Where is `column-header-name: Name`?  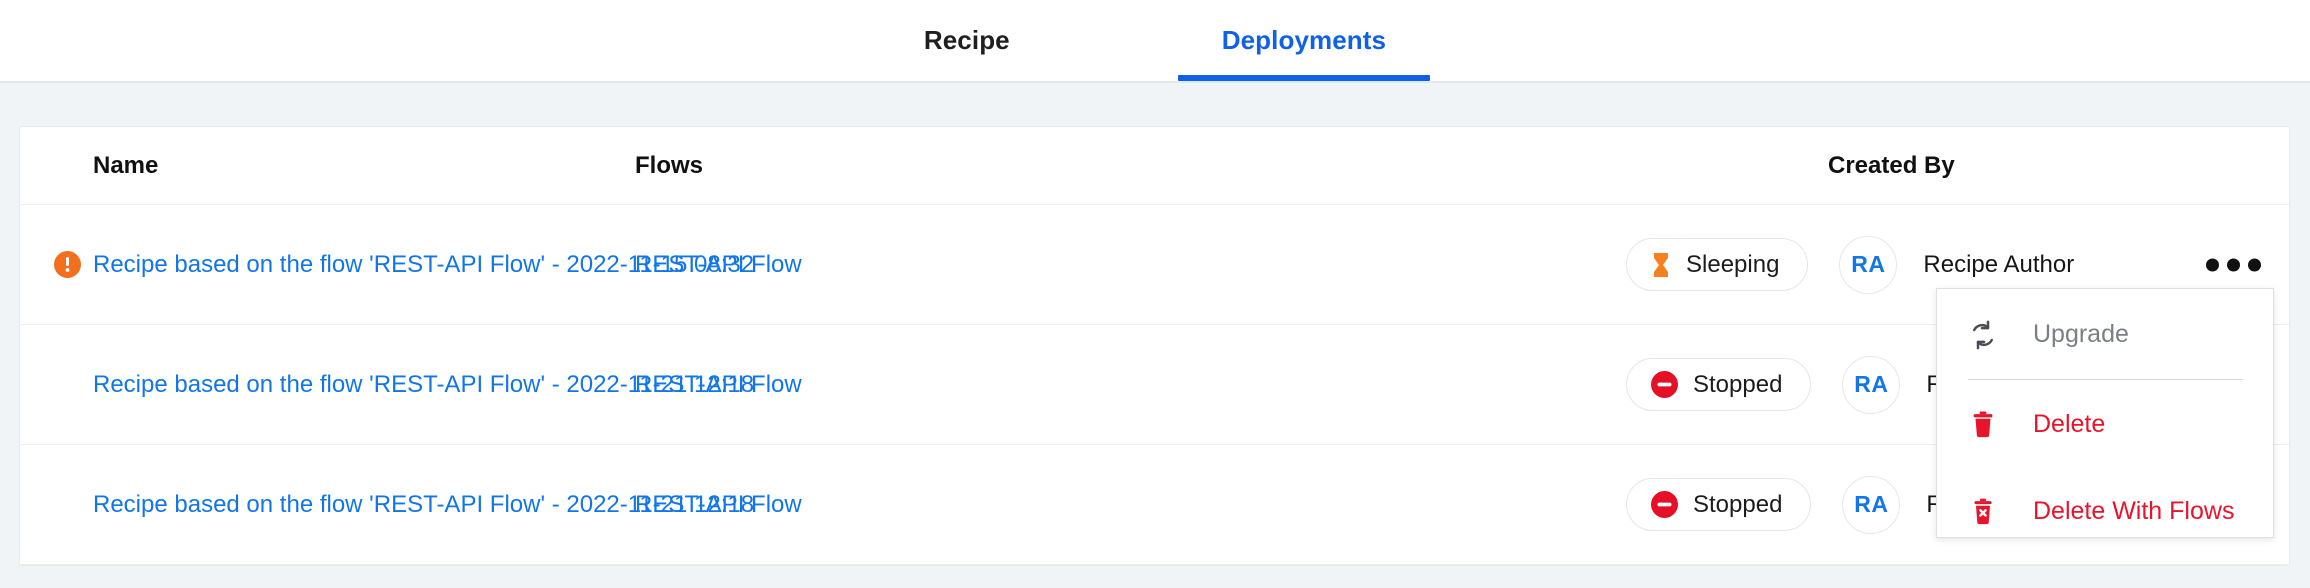 column-header-name: Name is located at coordinates (126, 165).